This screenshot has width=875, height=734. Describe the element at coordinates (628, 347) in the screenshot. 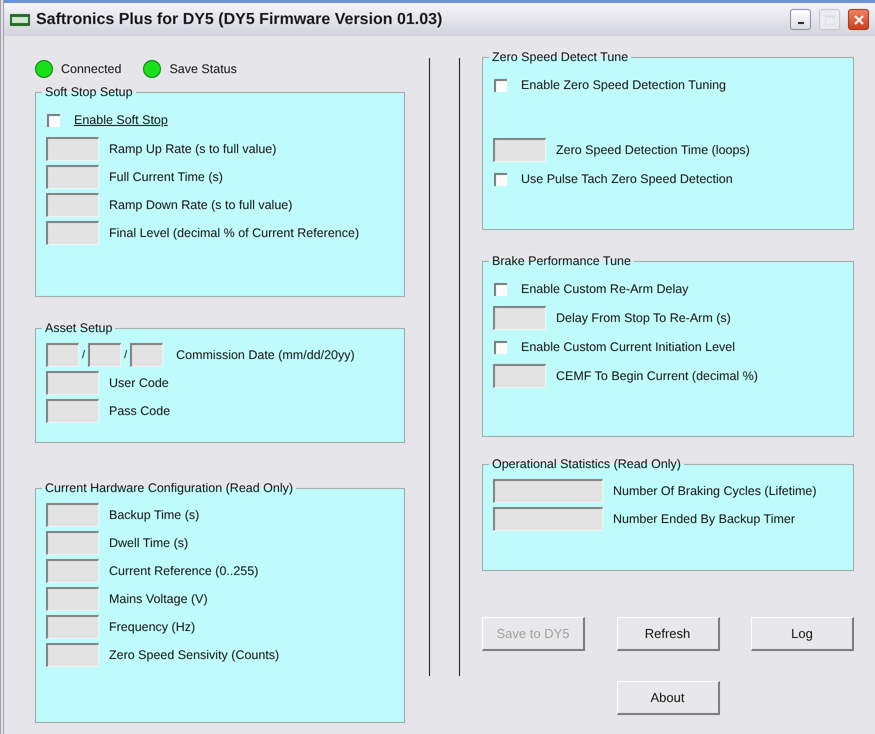

I see `checkbox-label: Enable Custom Current Initiation Level` at that location.